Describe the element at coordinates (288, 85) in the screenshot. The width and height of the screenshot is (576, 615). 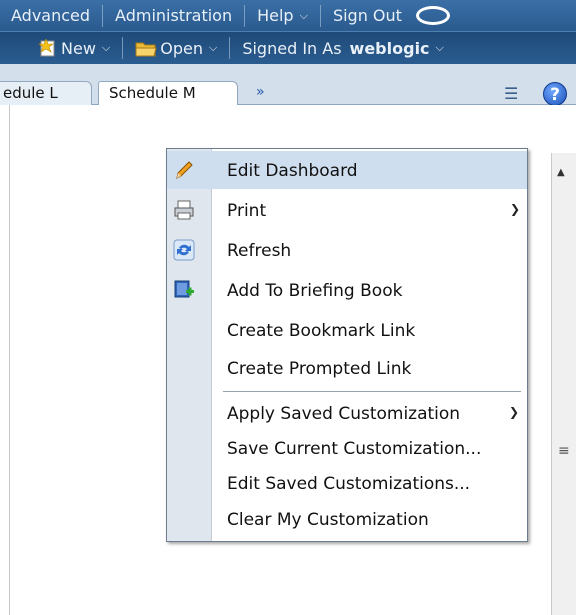
I see `dashboard-tab-strip: edule L Schedule M » ☰ ?` at that location.